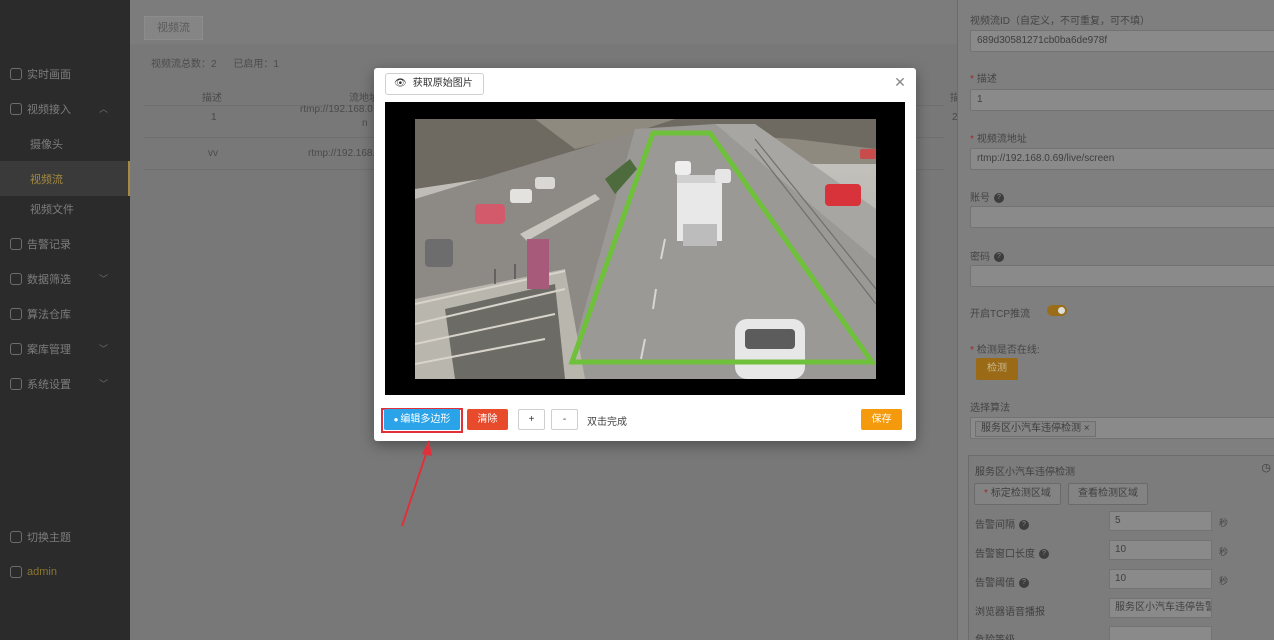  What do you see at coordinates (1266, 467) in the screenshot?
I see `clock-icon: ◷` at bounding box center [1266, 467].